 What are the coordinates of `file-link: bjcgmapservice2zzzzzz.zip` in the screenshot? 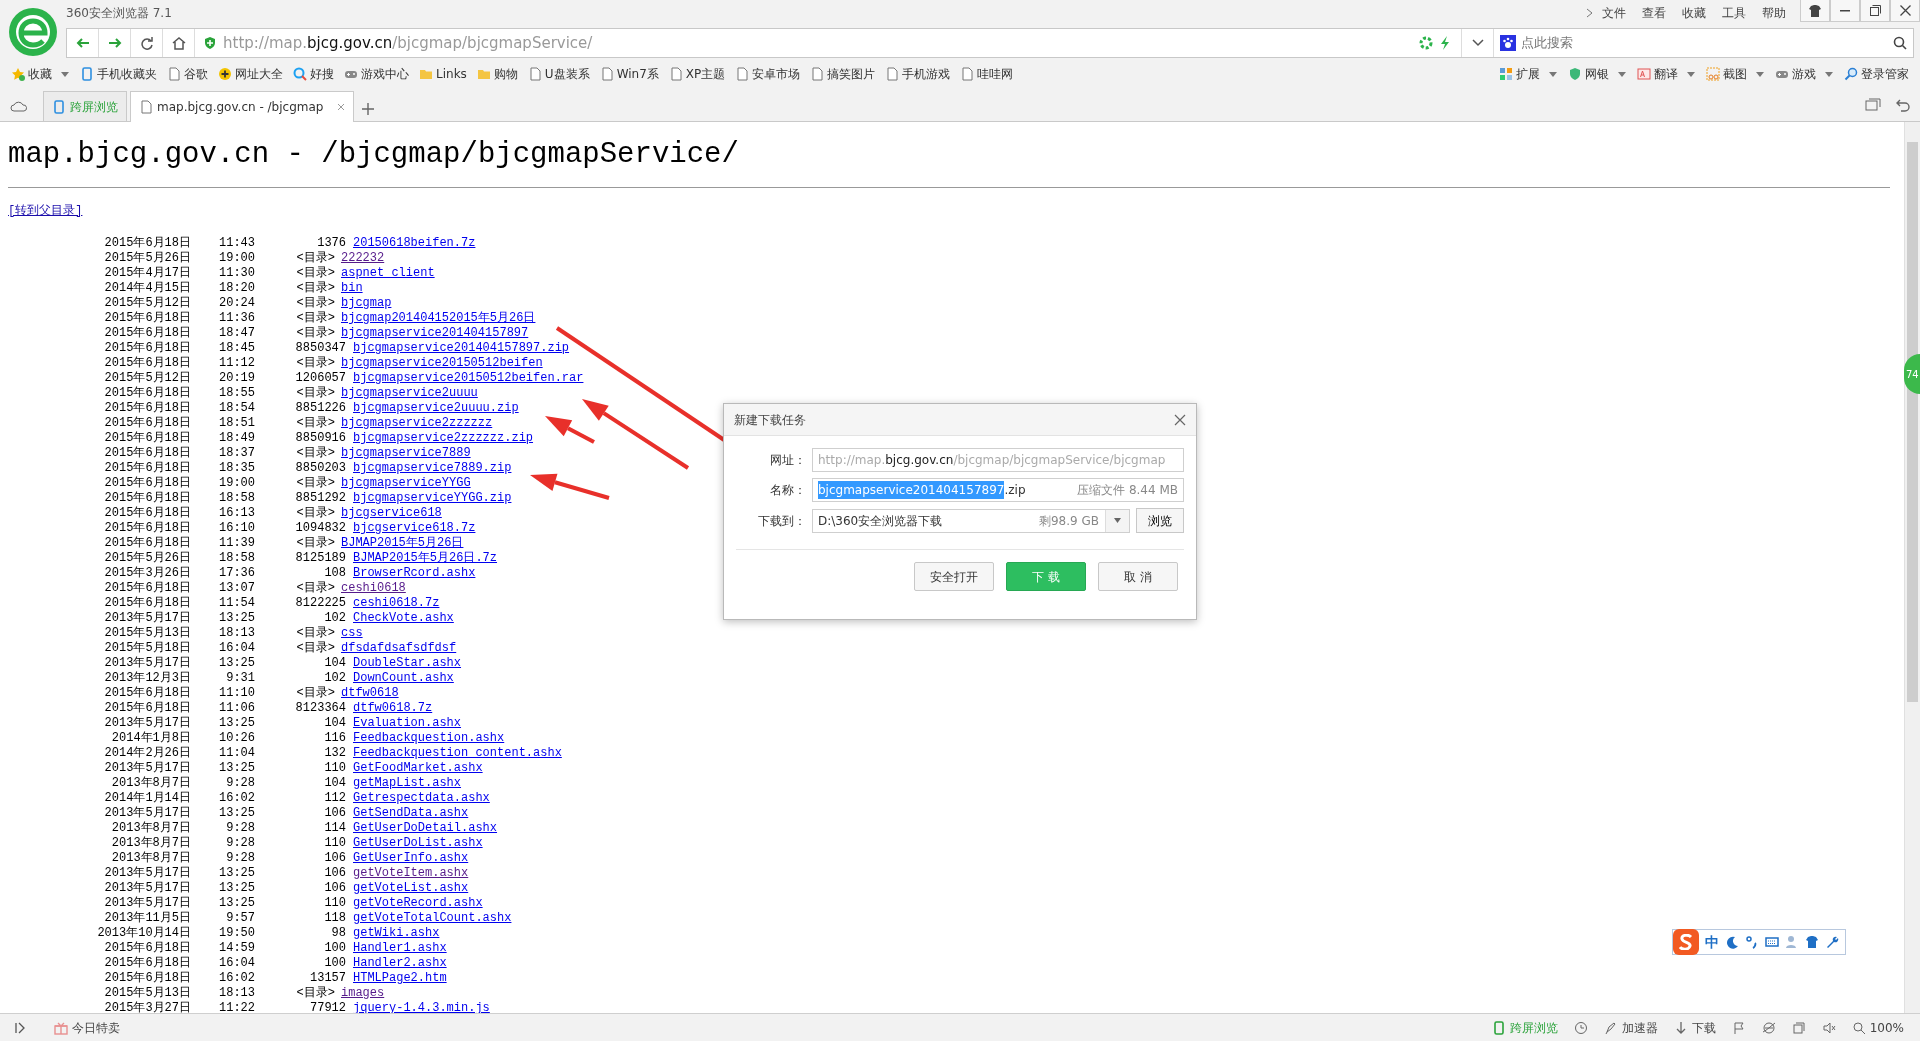 It's located at (443, 438).